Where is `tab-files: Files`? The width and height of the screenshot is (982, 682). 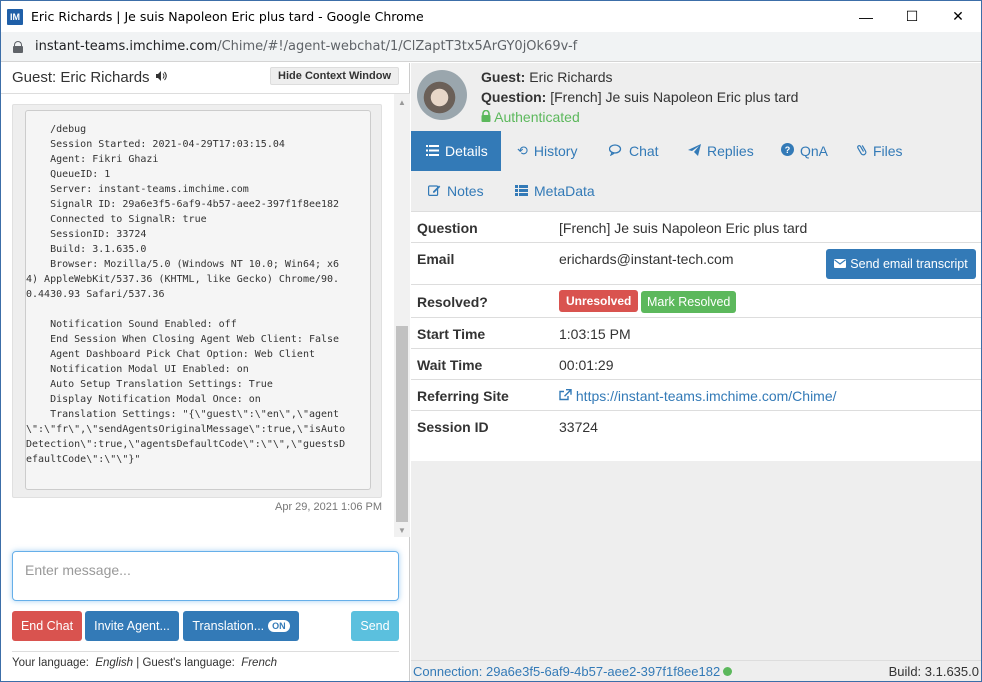 tab-files: Files is located at coordinates (880, 151).